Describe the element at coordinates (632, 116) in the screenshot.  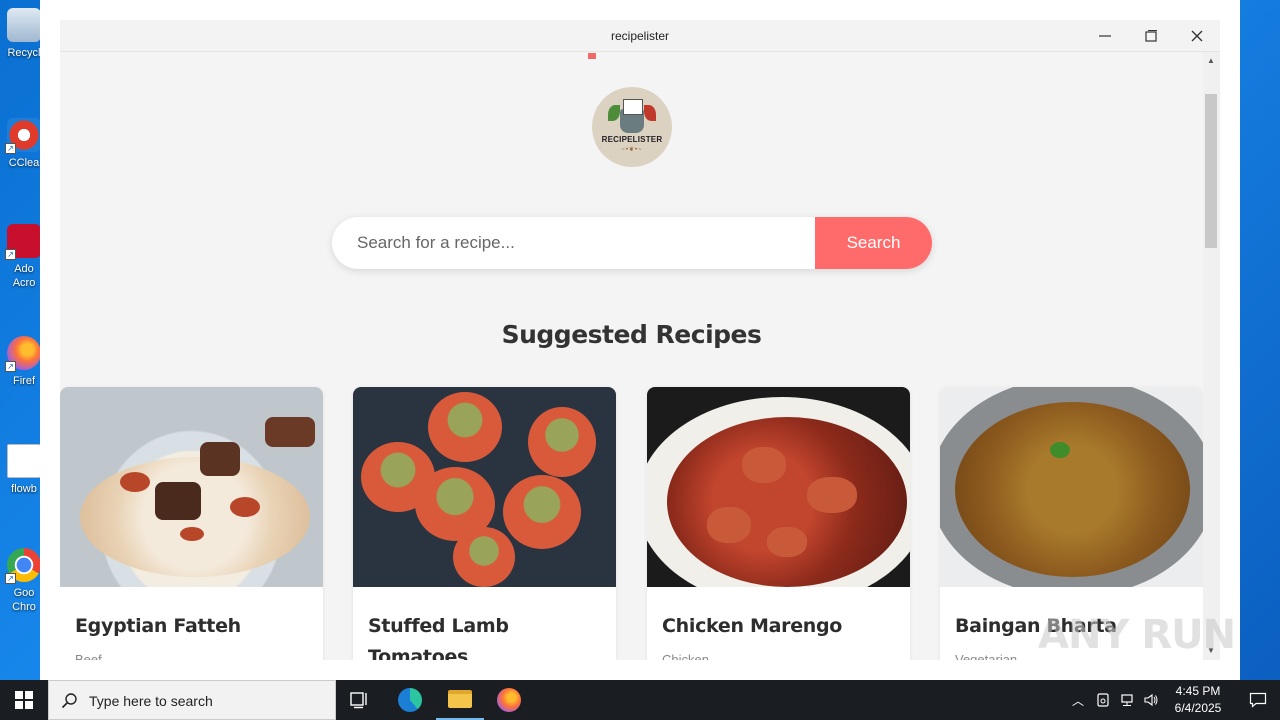
I see `cooking-pot-icon` at that location.